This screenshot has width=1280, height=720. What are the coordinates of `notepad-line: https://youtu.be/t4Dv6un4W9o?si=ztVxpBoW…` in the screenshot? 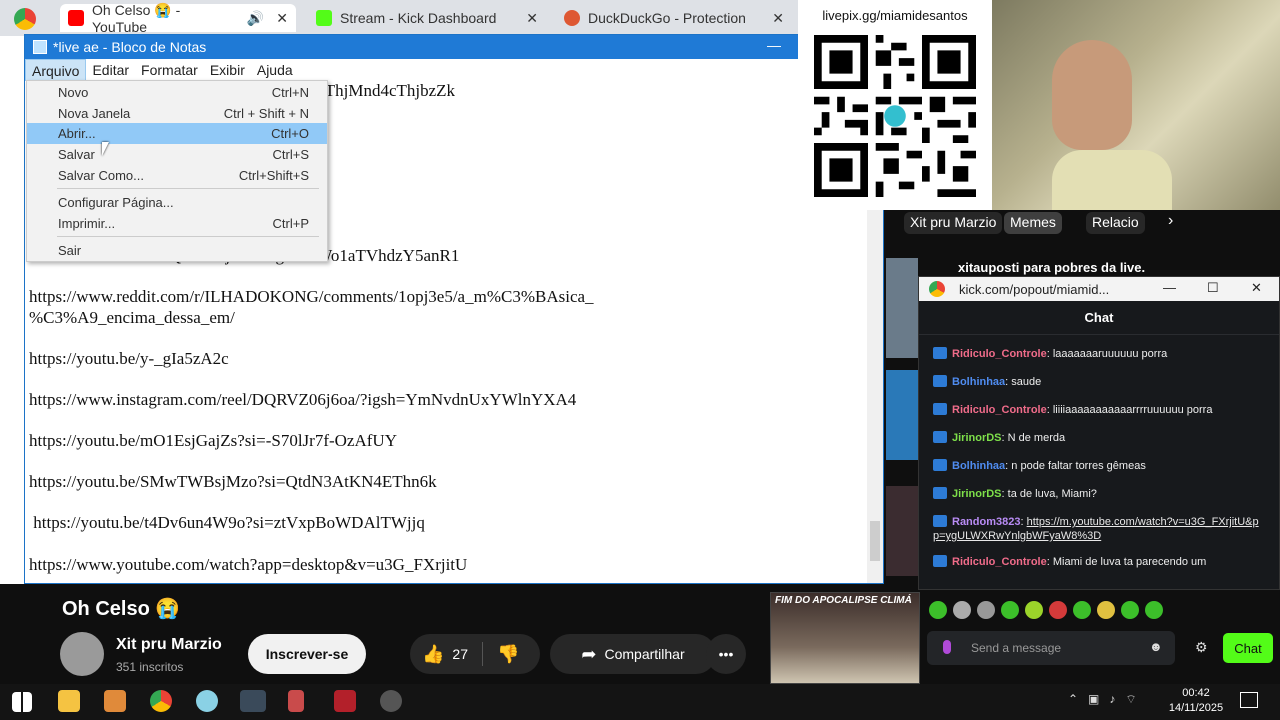 It's located at (447, 523).